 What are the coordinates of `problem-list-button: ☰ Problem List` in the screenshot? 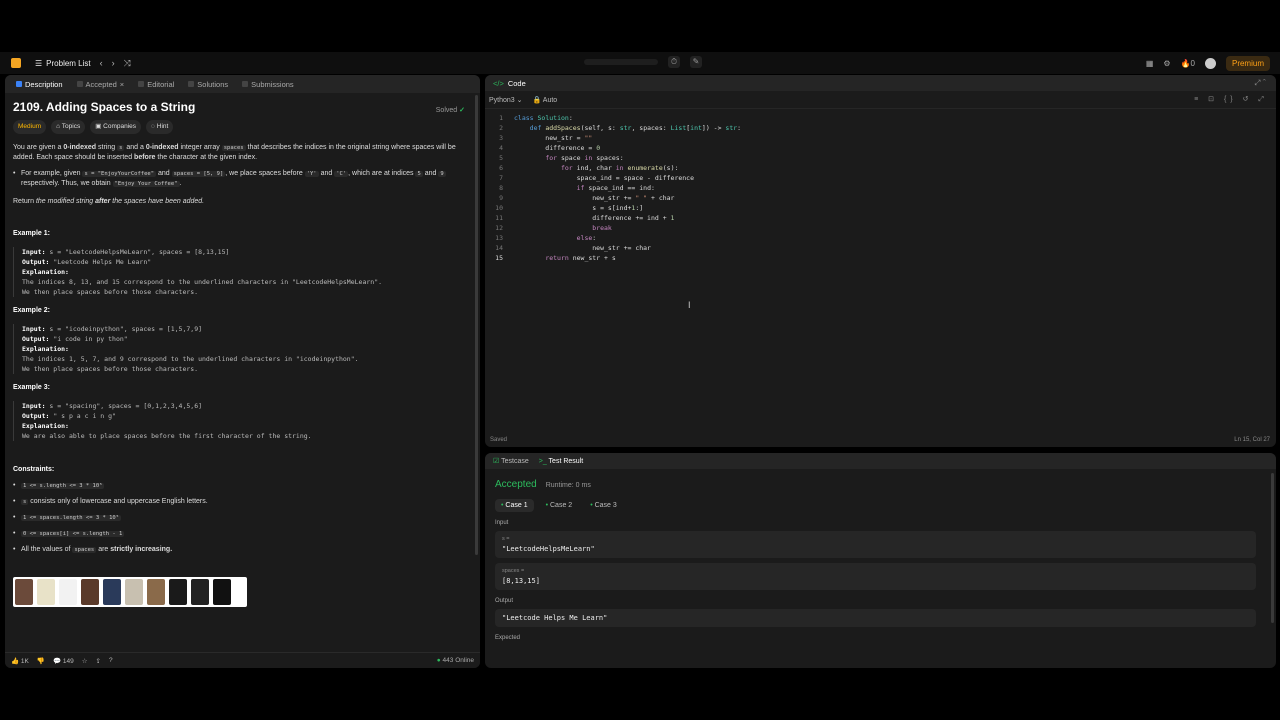 It's located at (63, 63).